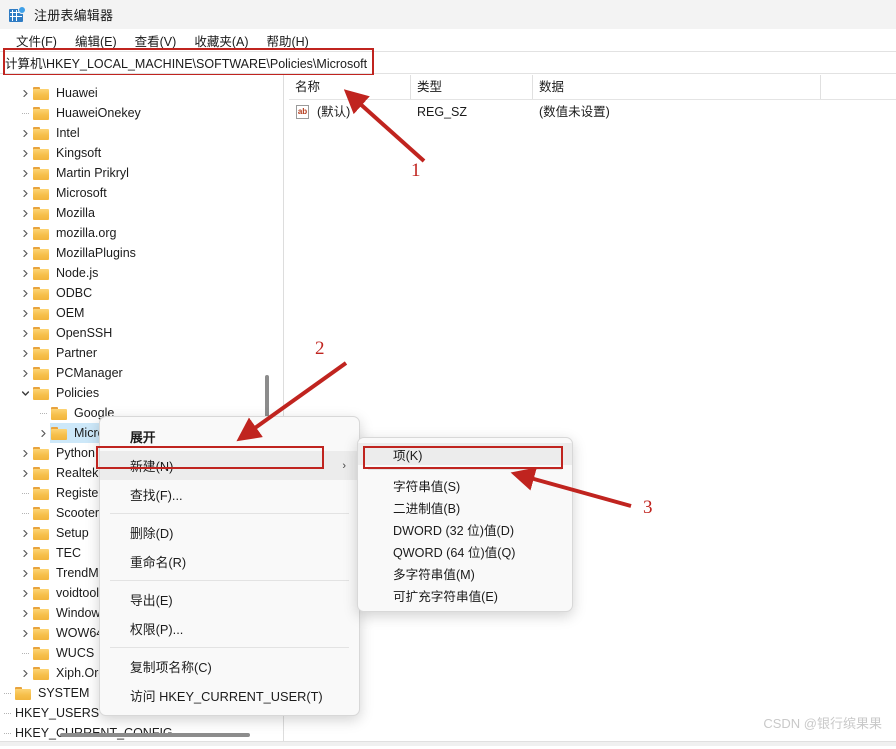  What do you see at coordinates (96, 40) in the screenshot?
I see `menu-edit: 编辑(E)` at bounding box center [96, 40].